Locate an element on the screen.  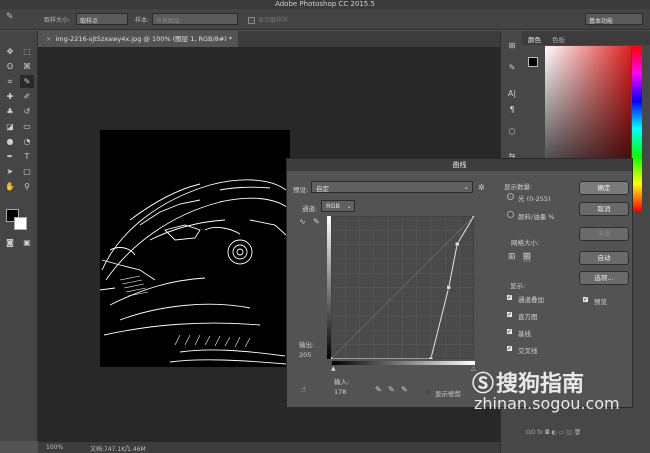
hand-tool-icon: ✋ is located at coordinates (10, 186).